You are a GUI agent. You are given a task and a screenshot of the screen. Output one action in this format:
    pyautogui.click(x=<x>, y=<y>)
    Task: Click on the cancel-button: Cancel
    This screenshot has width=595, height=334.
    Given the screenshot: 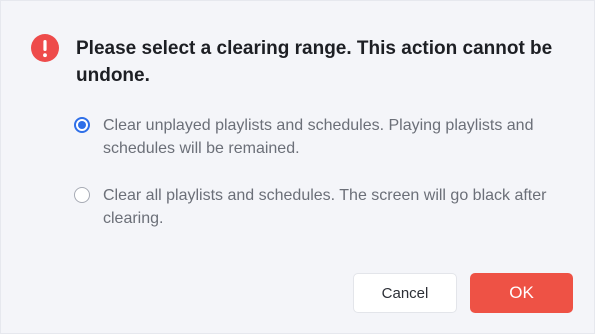 What is the action you would take?
    pyautogui.click(x=405, y=293)
    